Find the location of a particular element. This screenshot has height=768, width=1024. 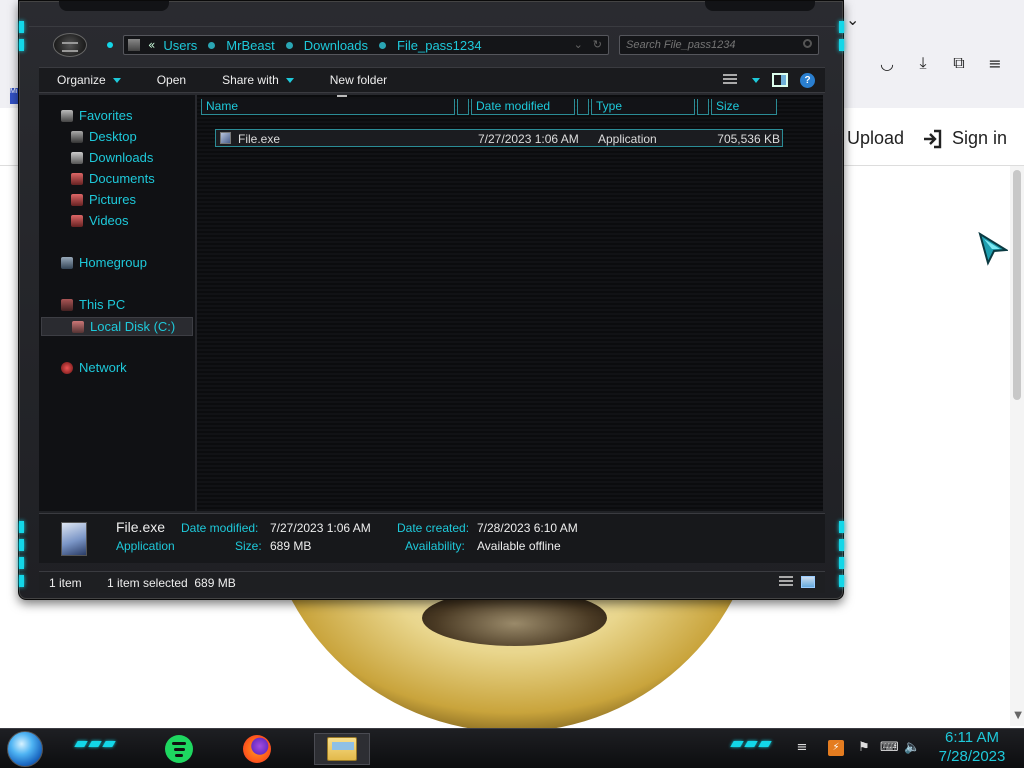

address-controls: ⌄ ↻ is located at coordinates (588, 44).